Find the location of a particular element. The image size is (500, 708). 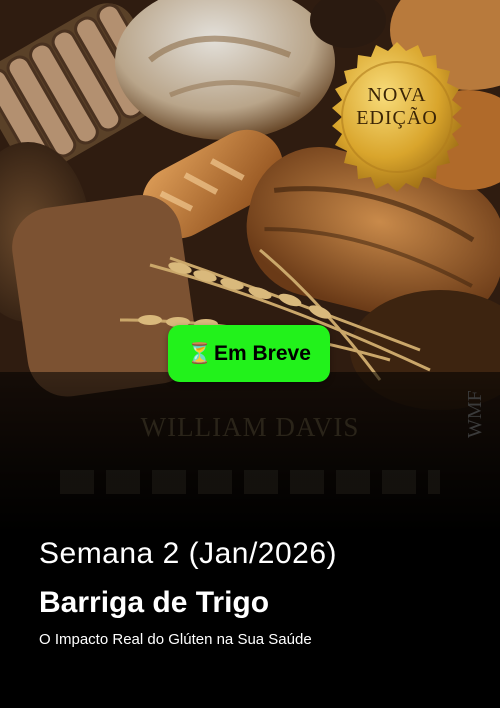

coming-soon-badge: ⏳ Em Breve is located at coordinates (249, 353).